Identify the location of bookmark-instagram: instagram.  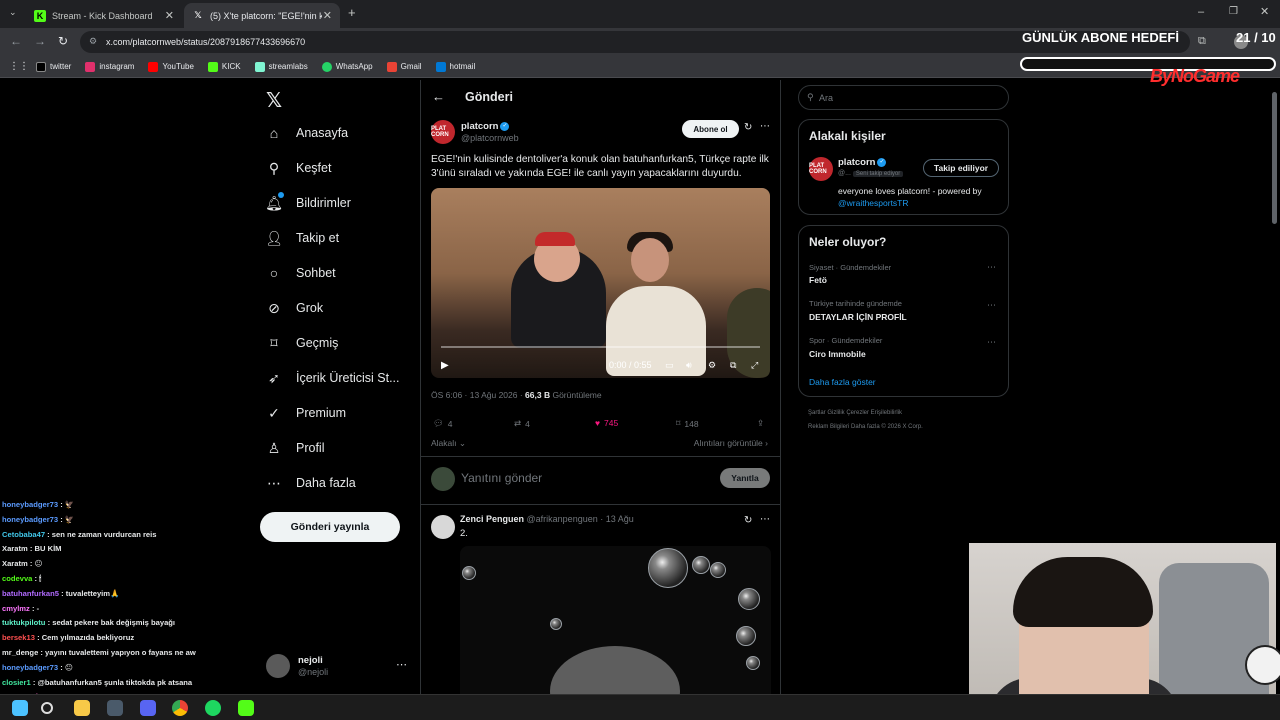
(109, 66).